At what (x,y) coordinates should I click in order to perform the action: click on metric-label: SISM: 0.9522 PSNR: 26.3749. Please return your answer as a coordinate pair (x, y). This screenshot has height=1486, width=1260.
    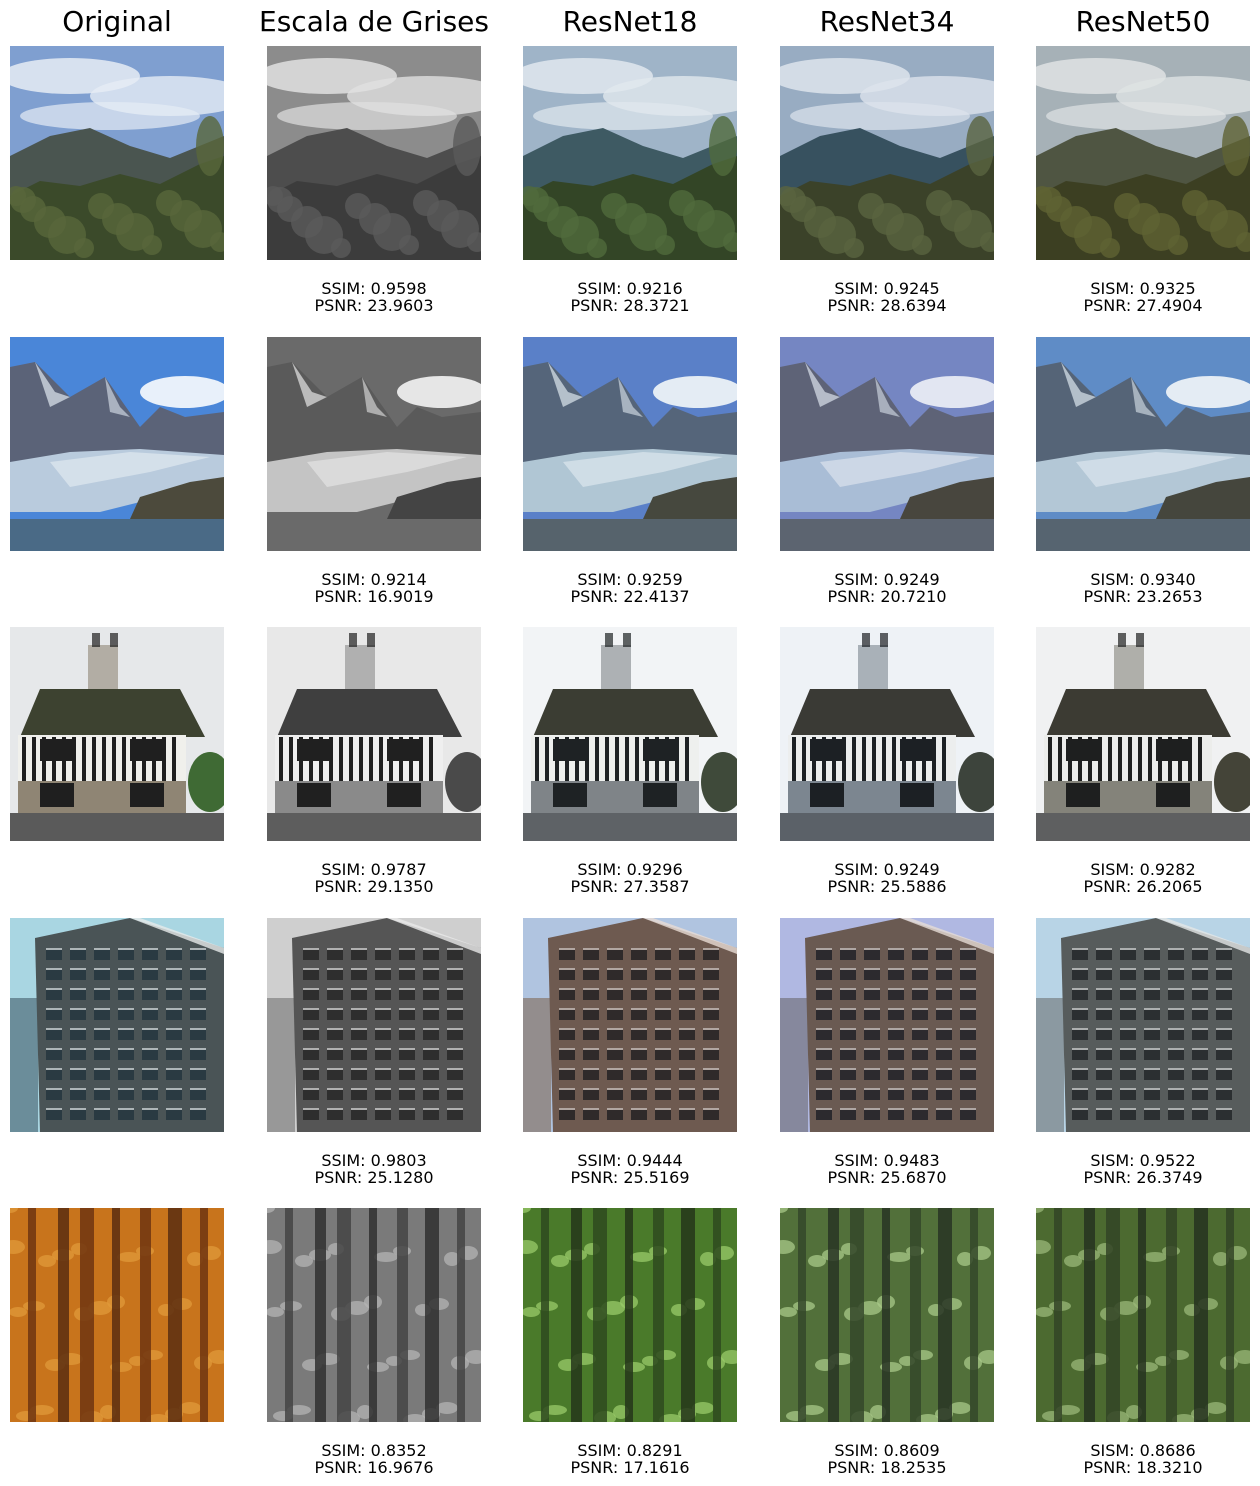
    Looking at the image, I should click on (1141, 1169).